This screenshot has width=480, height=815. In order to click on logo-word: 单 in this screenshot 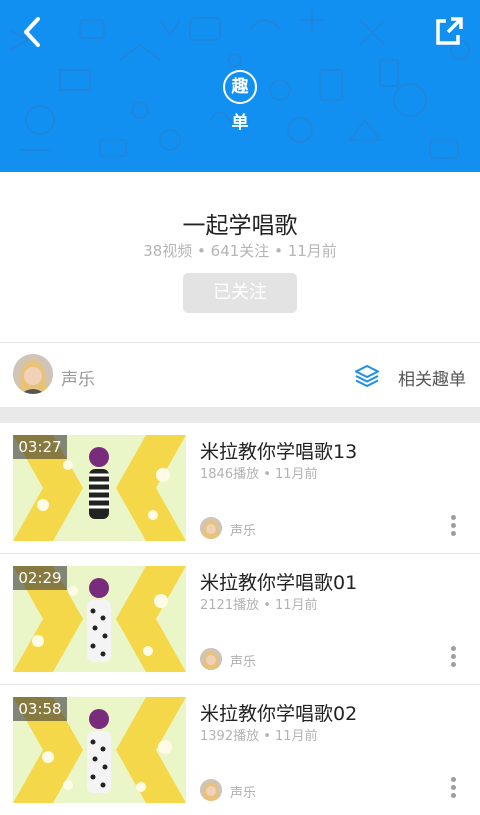, I will do `click(240, 123)`.